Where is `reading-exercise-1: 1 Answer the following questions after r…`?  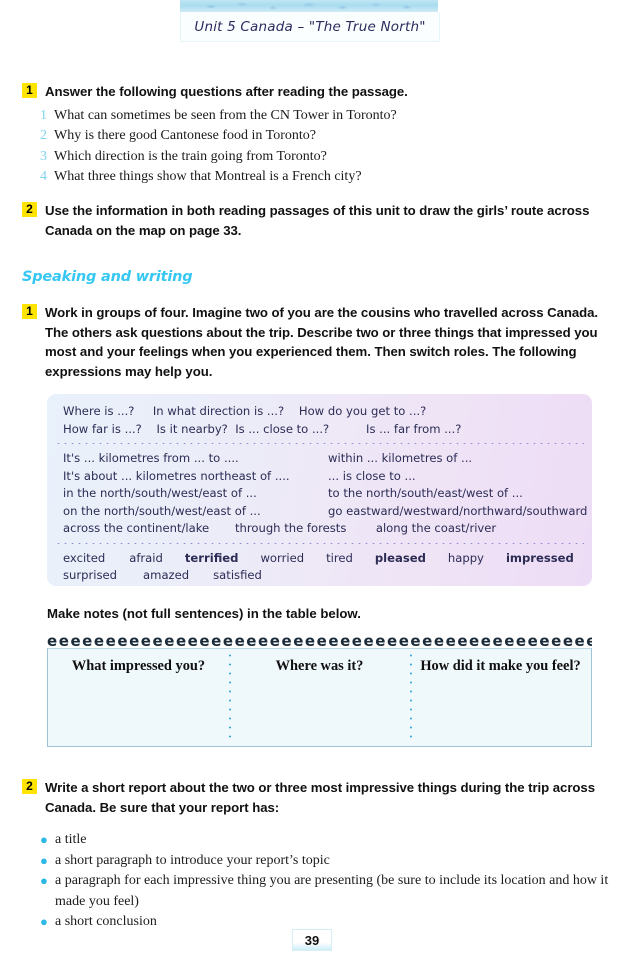 reading-exercise-1: 1 Answer the following questions after r… is located at coordinates (302, 135).